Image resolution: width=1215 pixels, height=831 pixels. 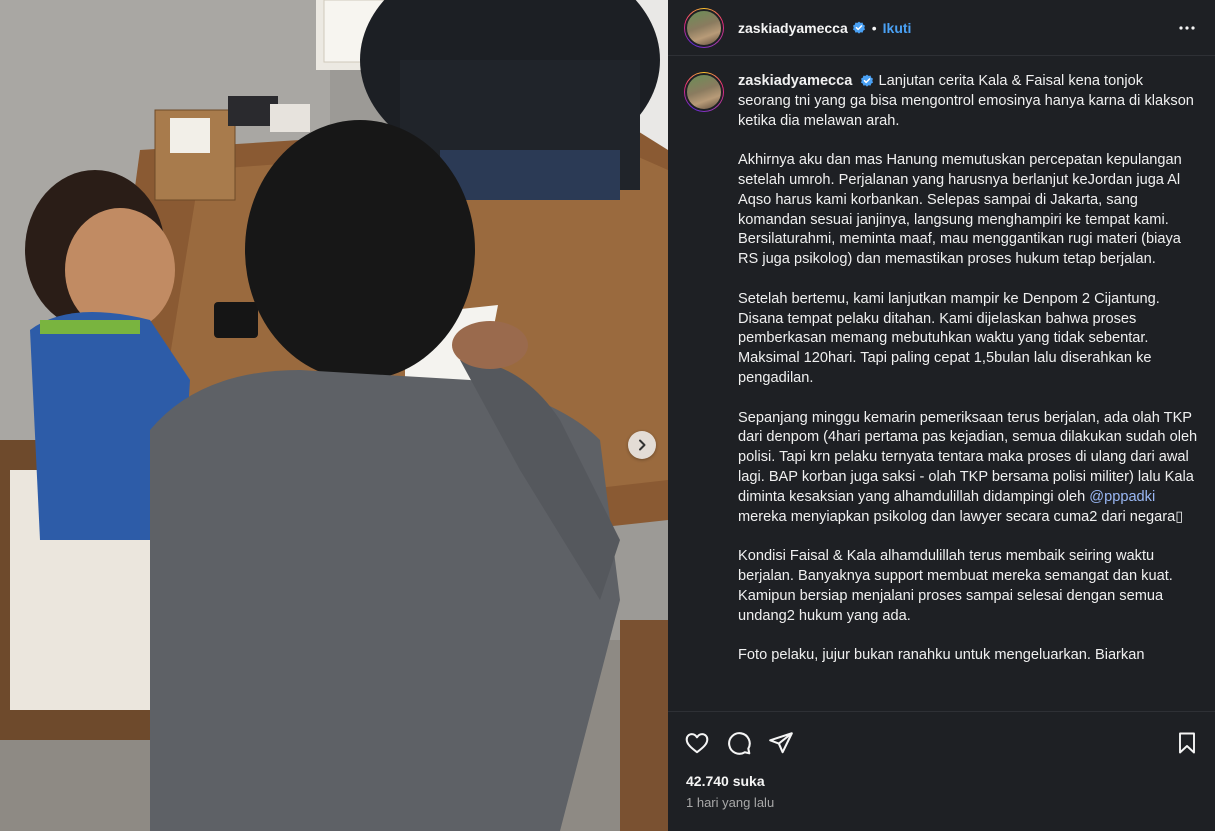 I want to click on post-timestamp: 1 hari yang lalu, so click(x=941, y=813).